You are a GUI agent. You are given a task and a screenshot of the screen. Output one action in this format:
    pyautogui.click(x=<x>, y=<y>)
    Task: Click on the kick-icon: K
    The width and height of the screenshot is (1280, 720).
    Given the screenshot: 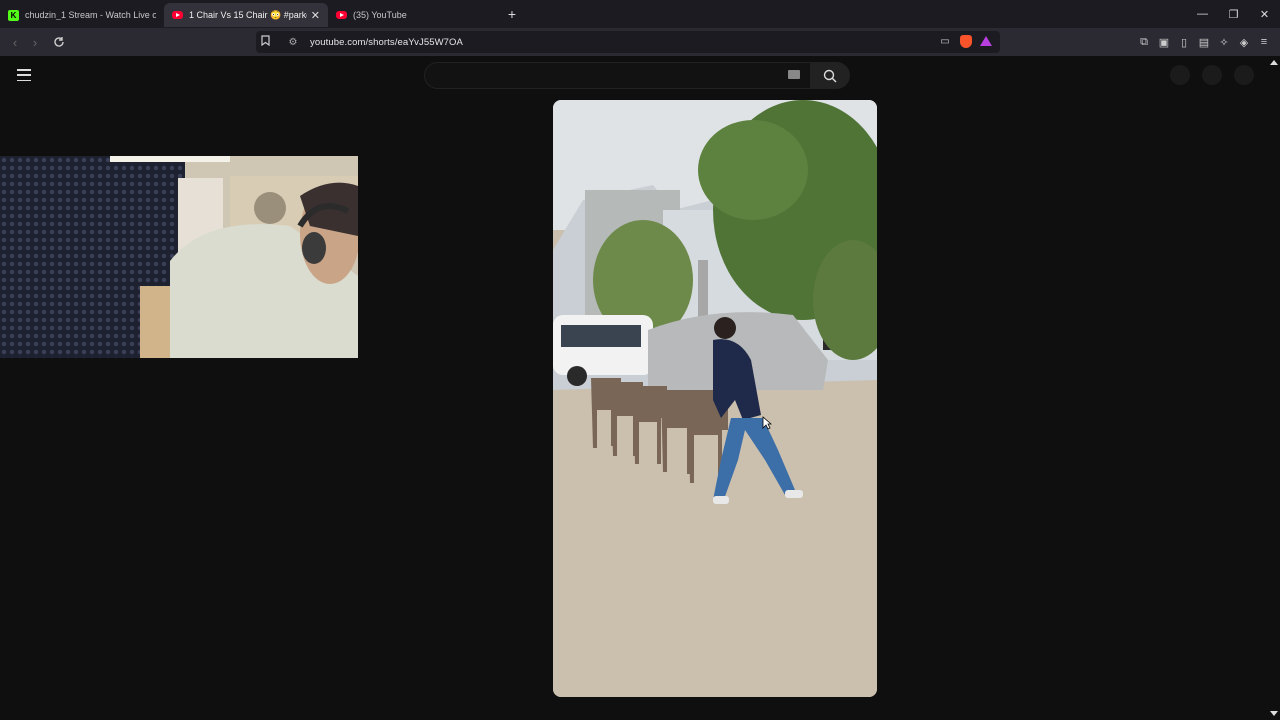 What is the action you would take?
    pyautogui.click(x=13, y=15)
    